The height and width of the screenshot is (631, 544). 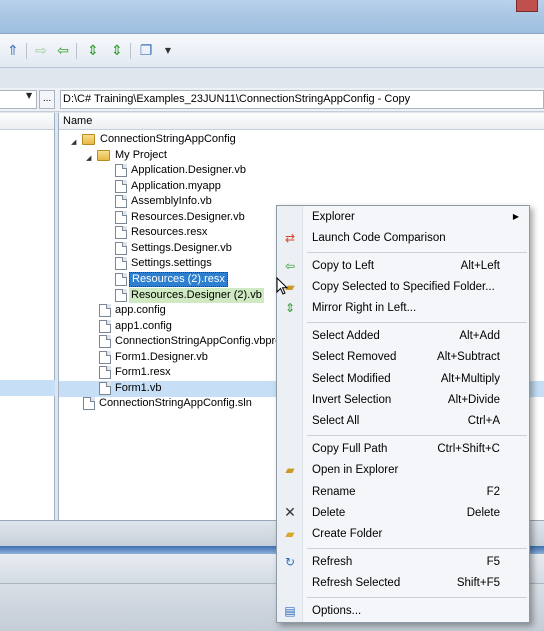 I want to click on menu-item-rename: Rename F2, so click(x=403, y=492).